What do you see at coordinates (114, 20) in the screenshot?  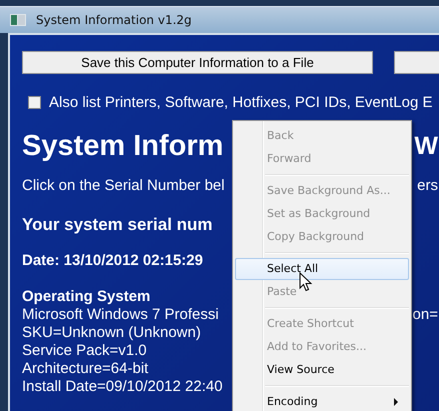 I see `window-title: System Information v1.2g` at bounding box center [114, 20].